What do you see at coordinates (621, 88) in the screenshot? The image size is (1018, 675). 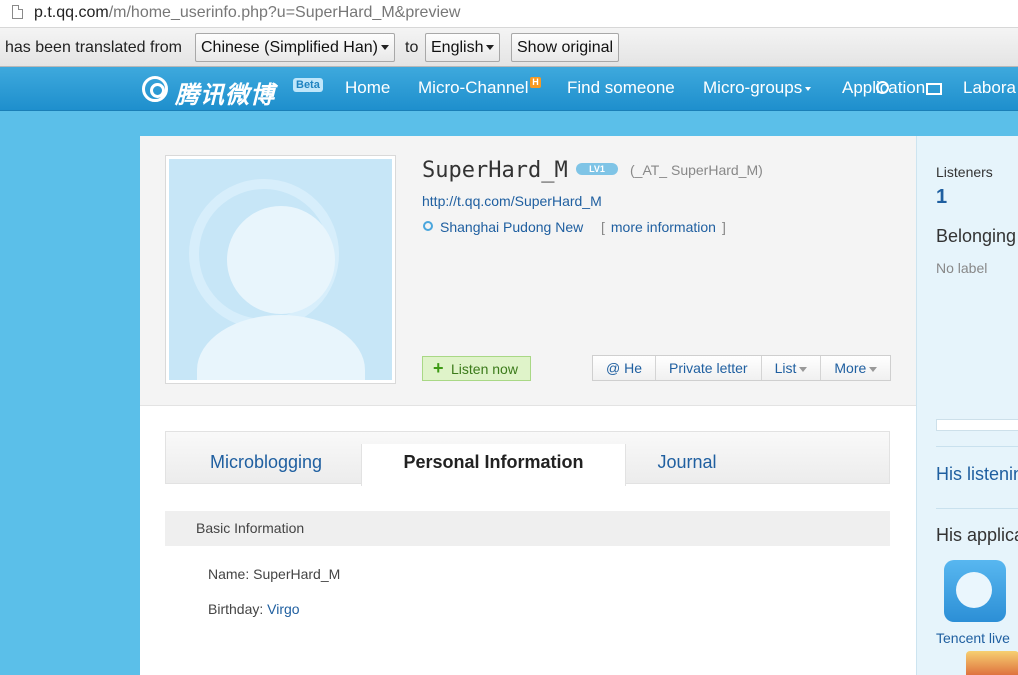 I see `nav-find-someone: Find someone` at bounding box center [621, 88].